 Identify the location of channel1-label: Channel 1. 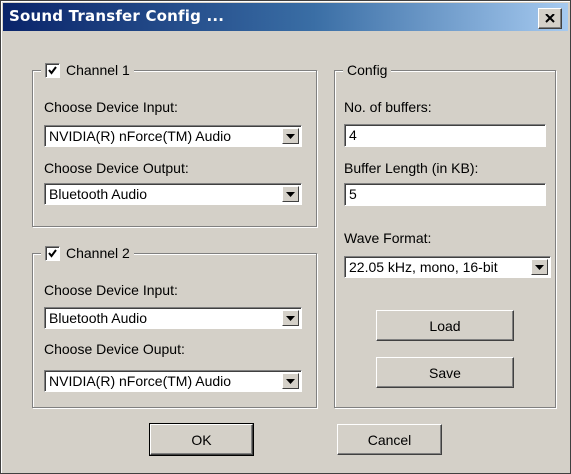
(98, 70).